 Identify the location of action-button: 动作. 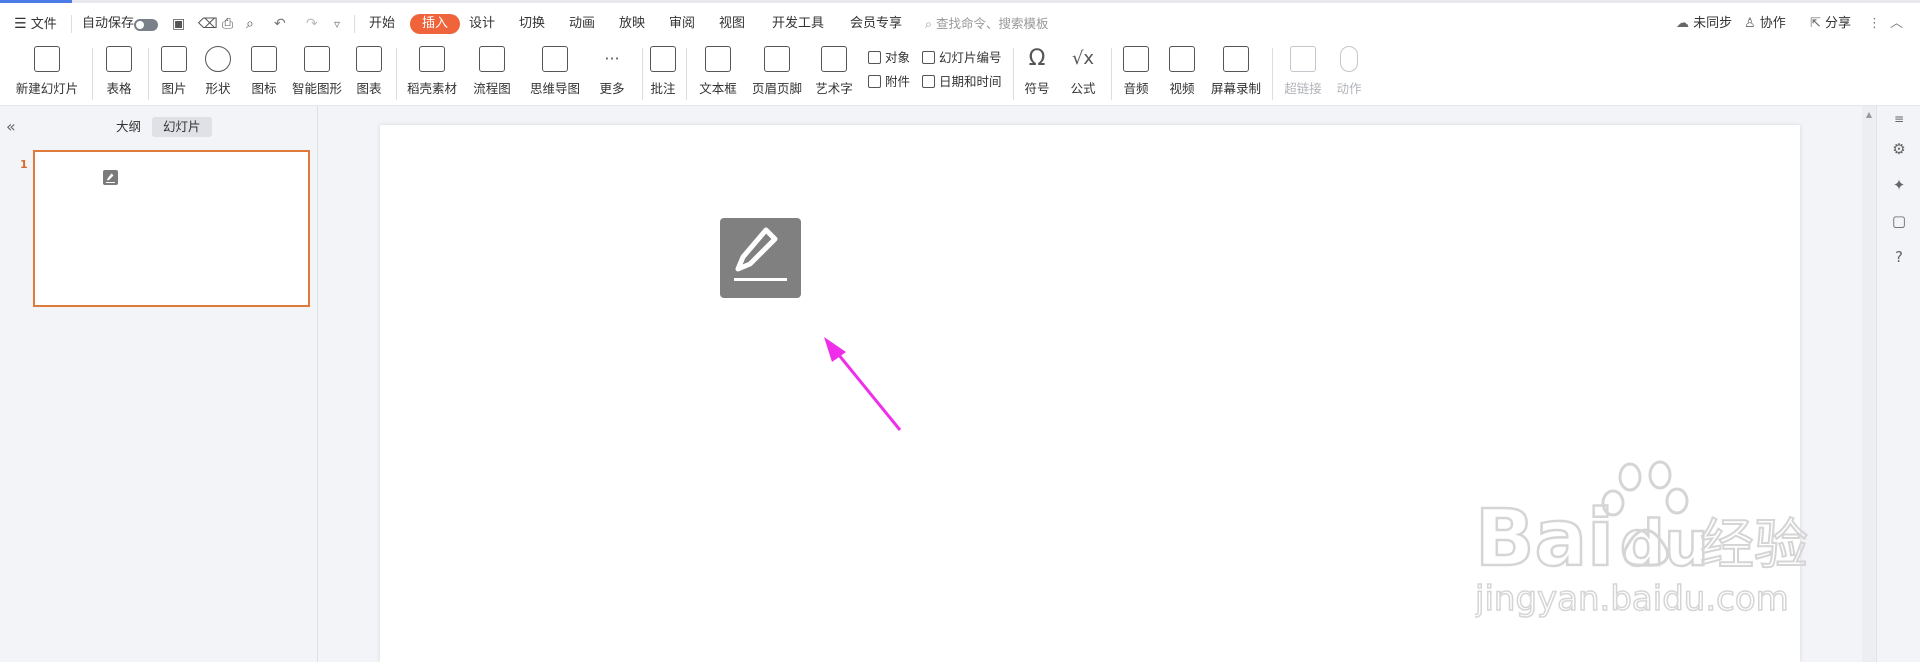
(1349, 74).